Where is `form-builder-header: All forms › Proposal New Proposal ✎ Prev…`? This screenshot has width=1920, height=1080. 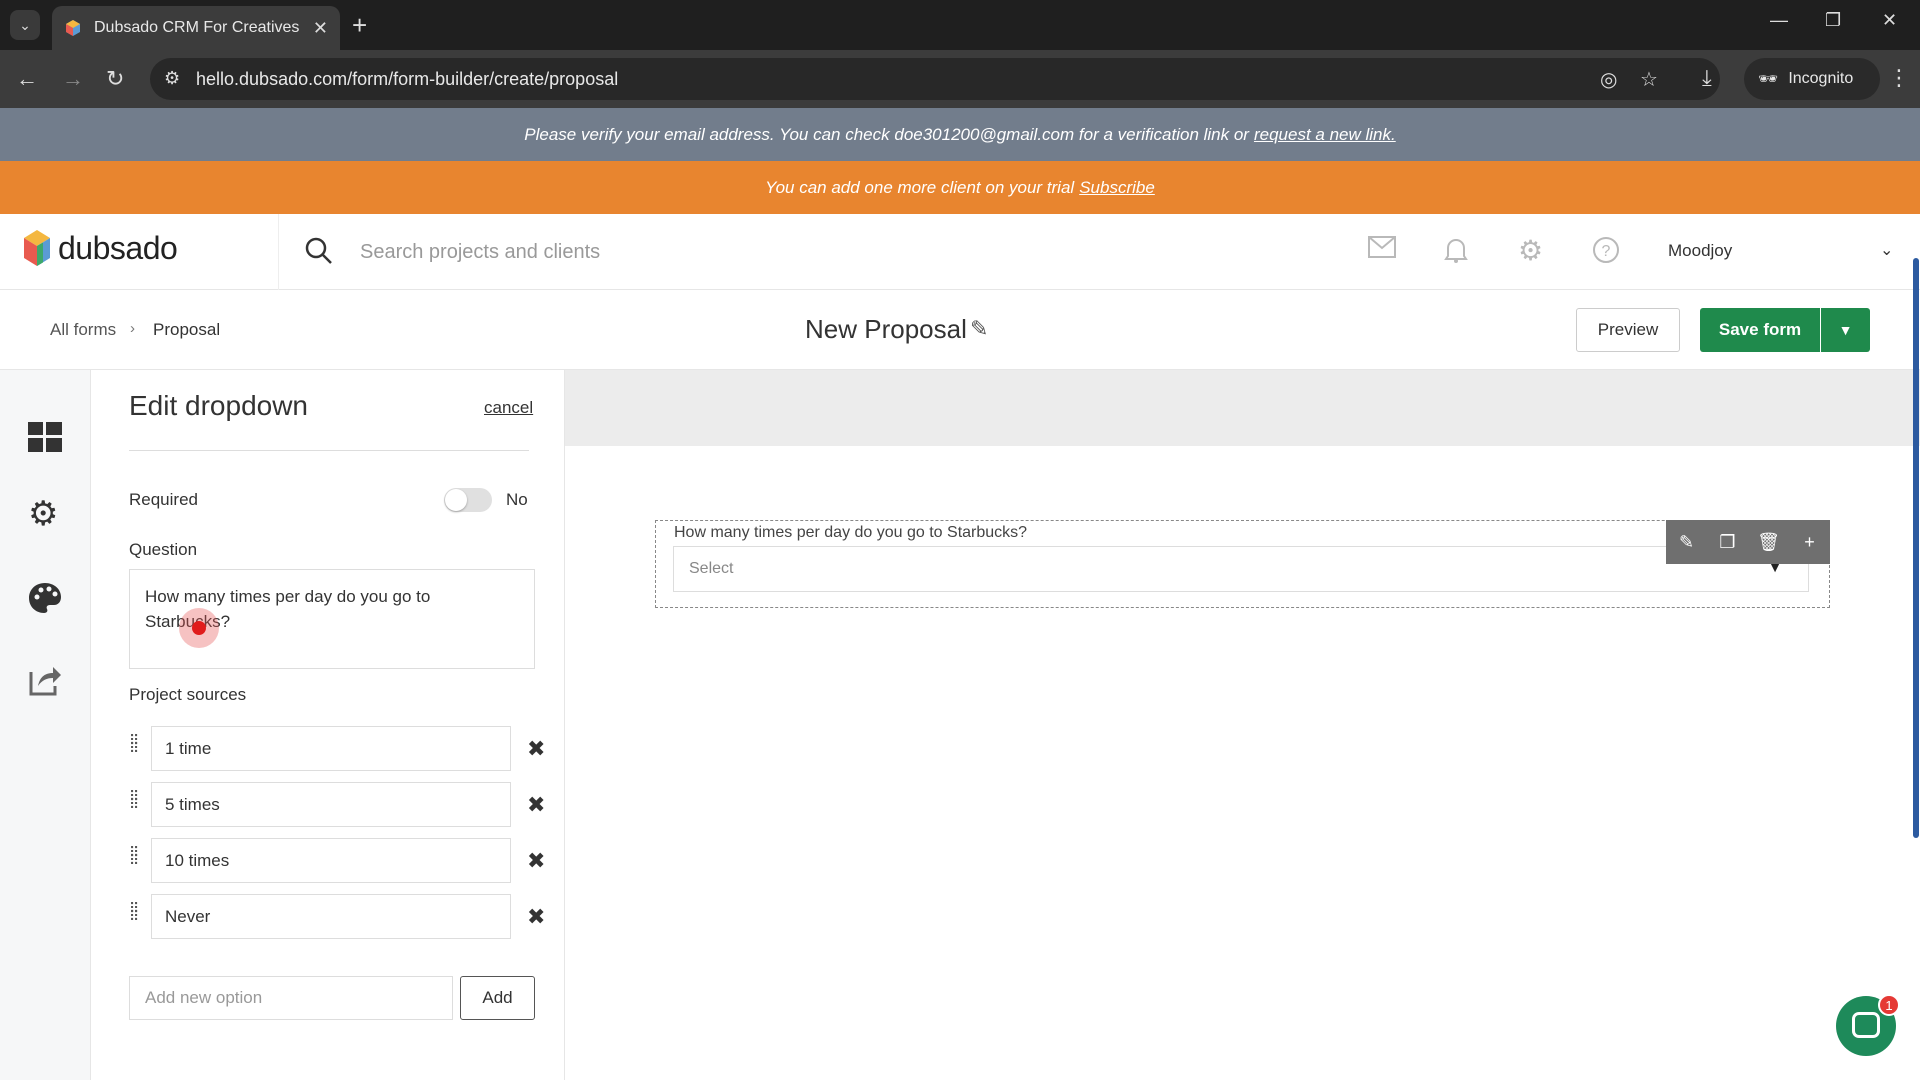
form-builder-header: All forms › Proposal New Proposal ✎ Prev… is located at coordinates (960, 330).